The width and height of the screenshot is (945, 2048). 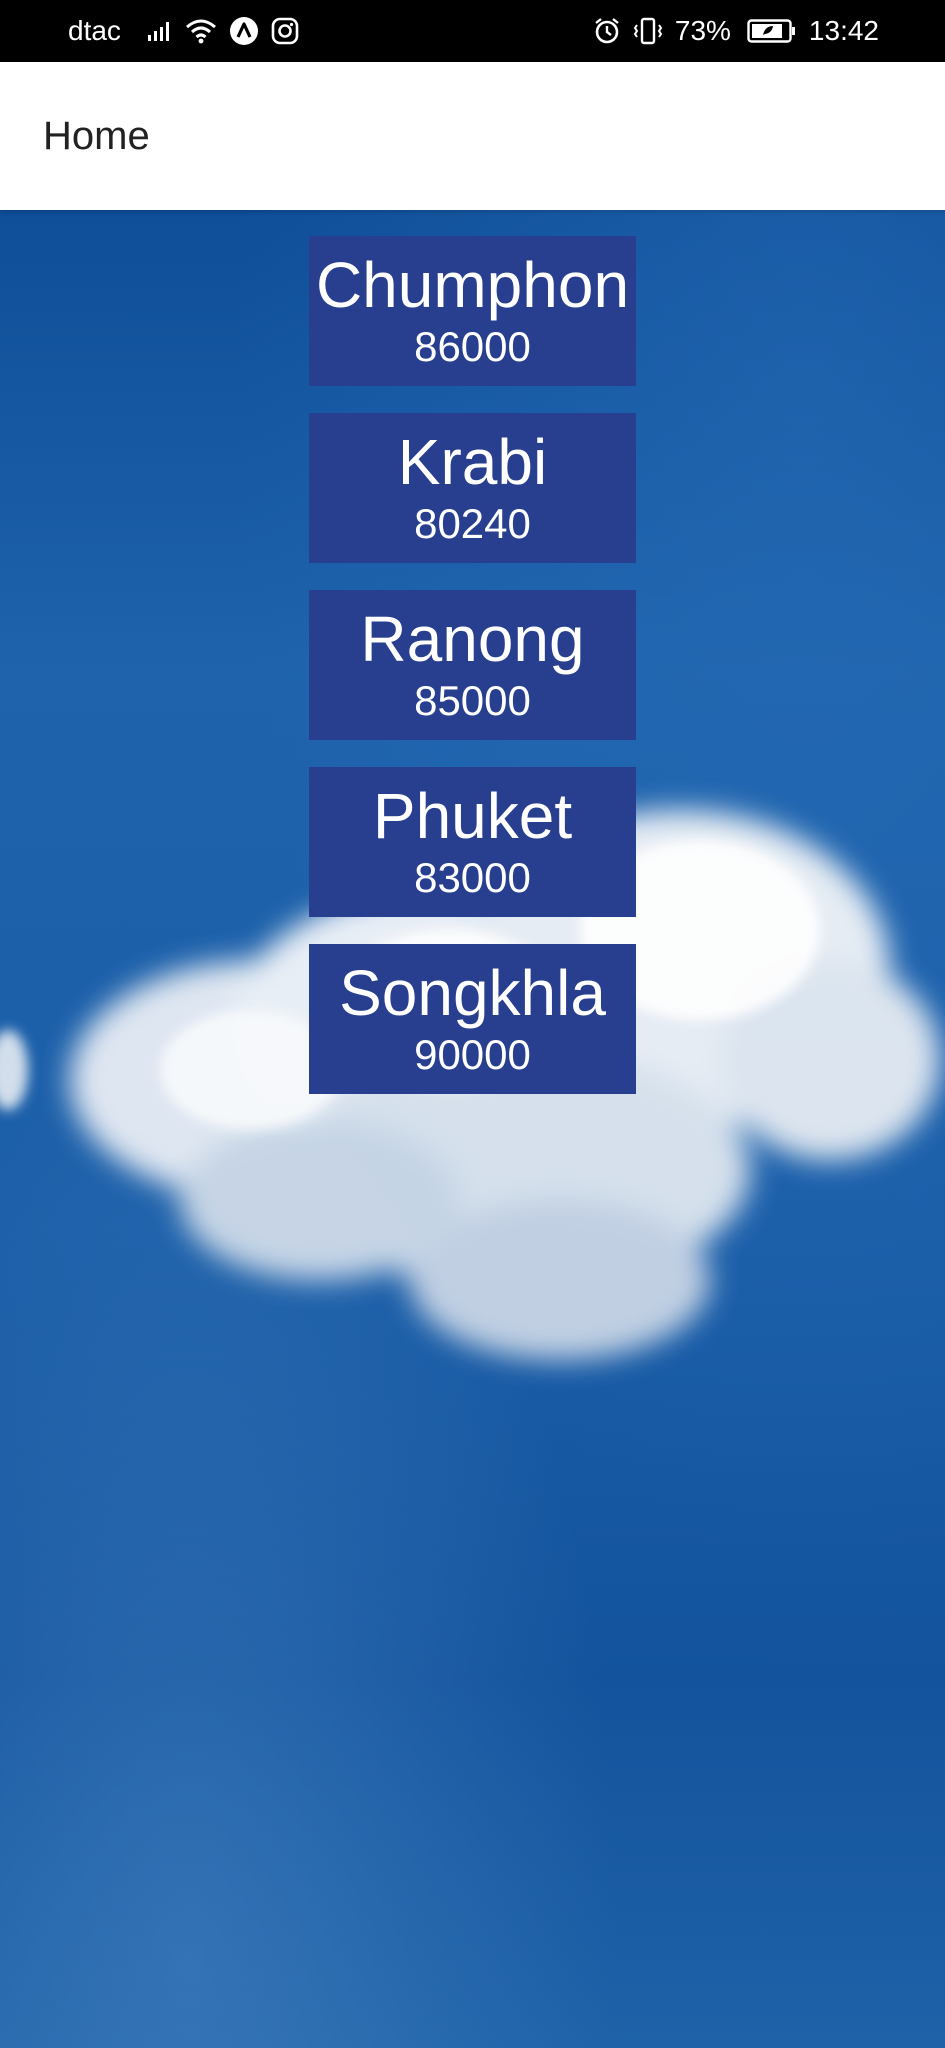 I want to click on province-name: Songkhla, so click(x=472, y=993).